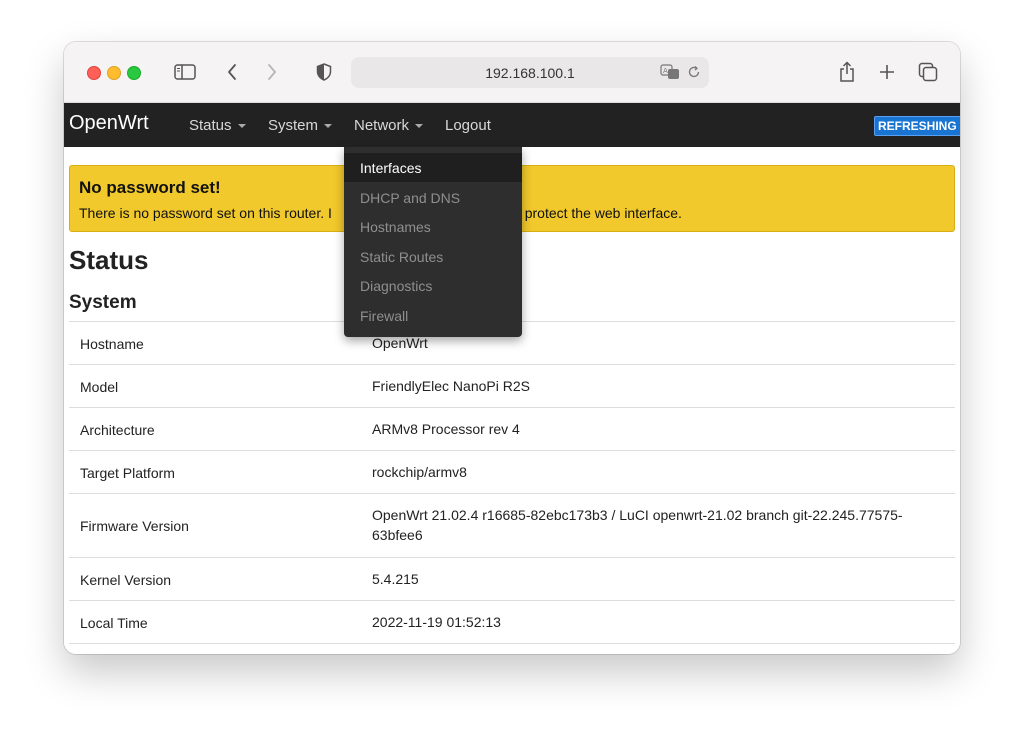 The height and width of the screenshot is (739, 1024). Describe the element at coordinates (134, 526) in the screenshot. I see `row-key: Firmware Version` at that location.